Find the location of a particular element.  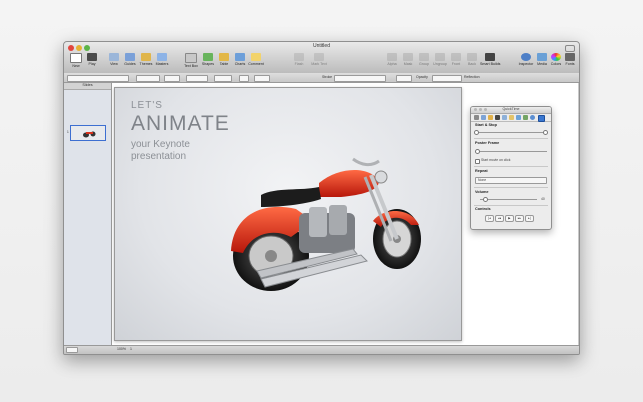

shapes-icon is located at coordinates (208, 57).